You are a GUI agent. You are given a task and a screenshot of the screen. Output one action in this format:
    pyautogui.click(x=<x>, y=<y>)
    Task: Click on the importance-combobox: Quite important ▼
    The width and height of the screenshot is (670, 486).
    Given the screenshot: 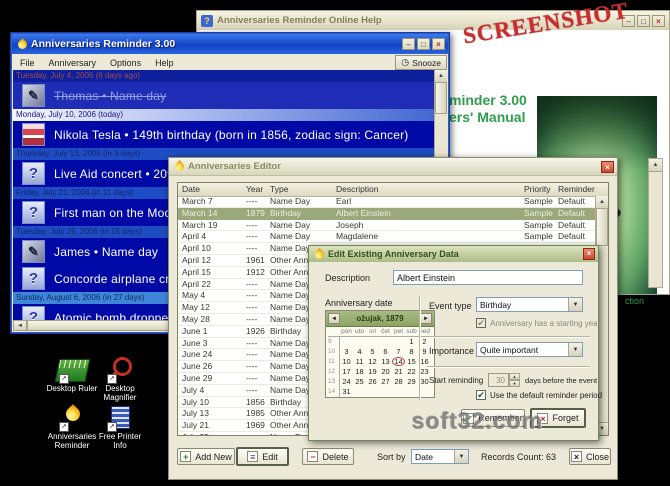 What is the action you would take?
    pyautogui.click(x=529, y=349)
    